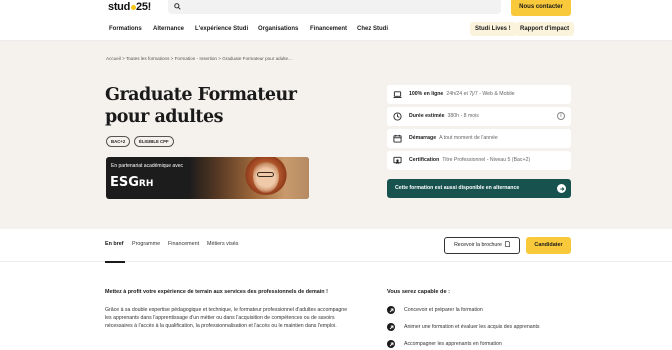  I want to click on badge-bac2: BAC+2, so click(118, 141).